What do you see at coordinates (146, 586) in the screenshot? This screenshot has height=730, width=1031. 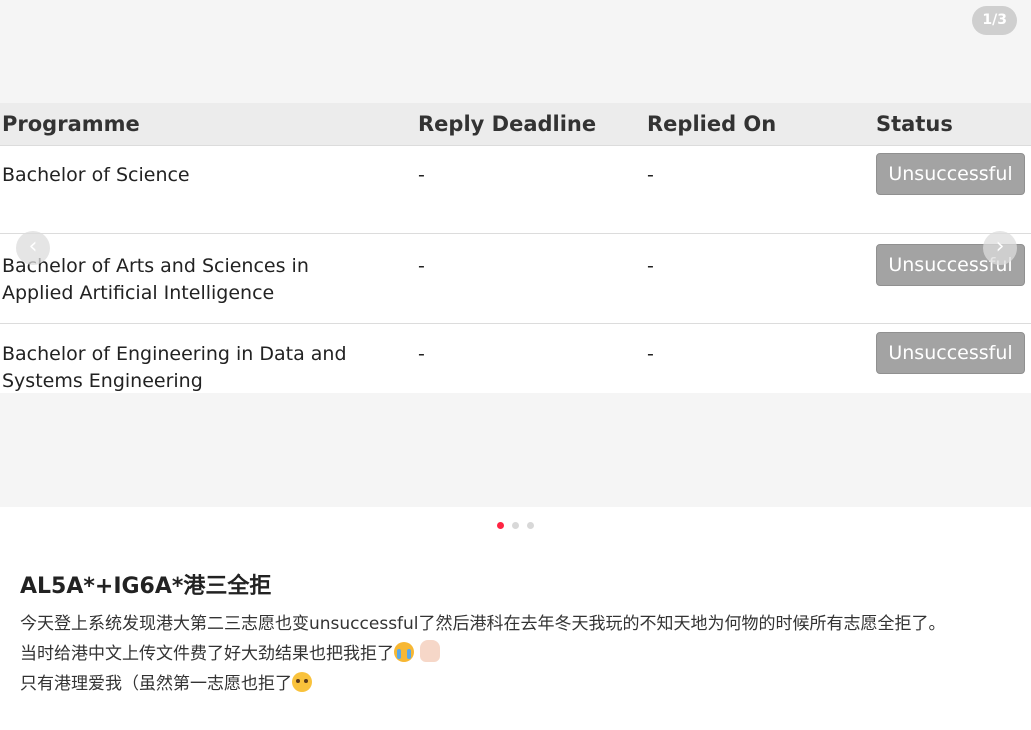 I see `post-title: AL5A*+IG6A*港三全拒` at bounding box center [146, 586].